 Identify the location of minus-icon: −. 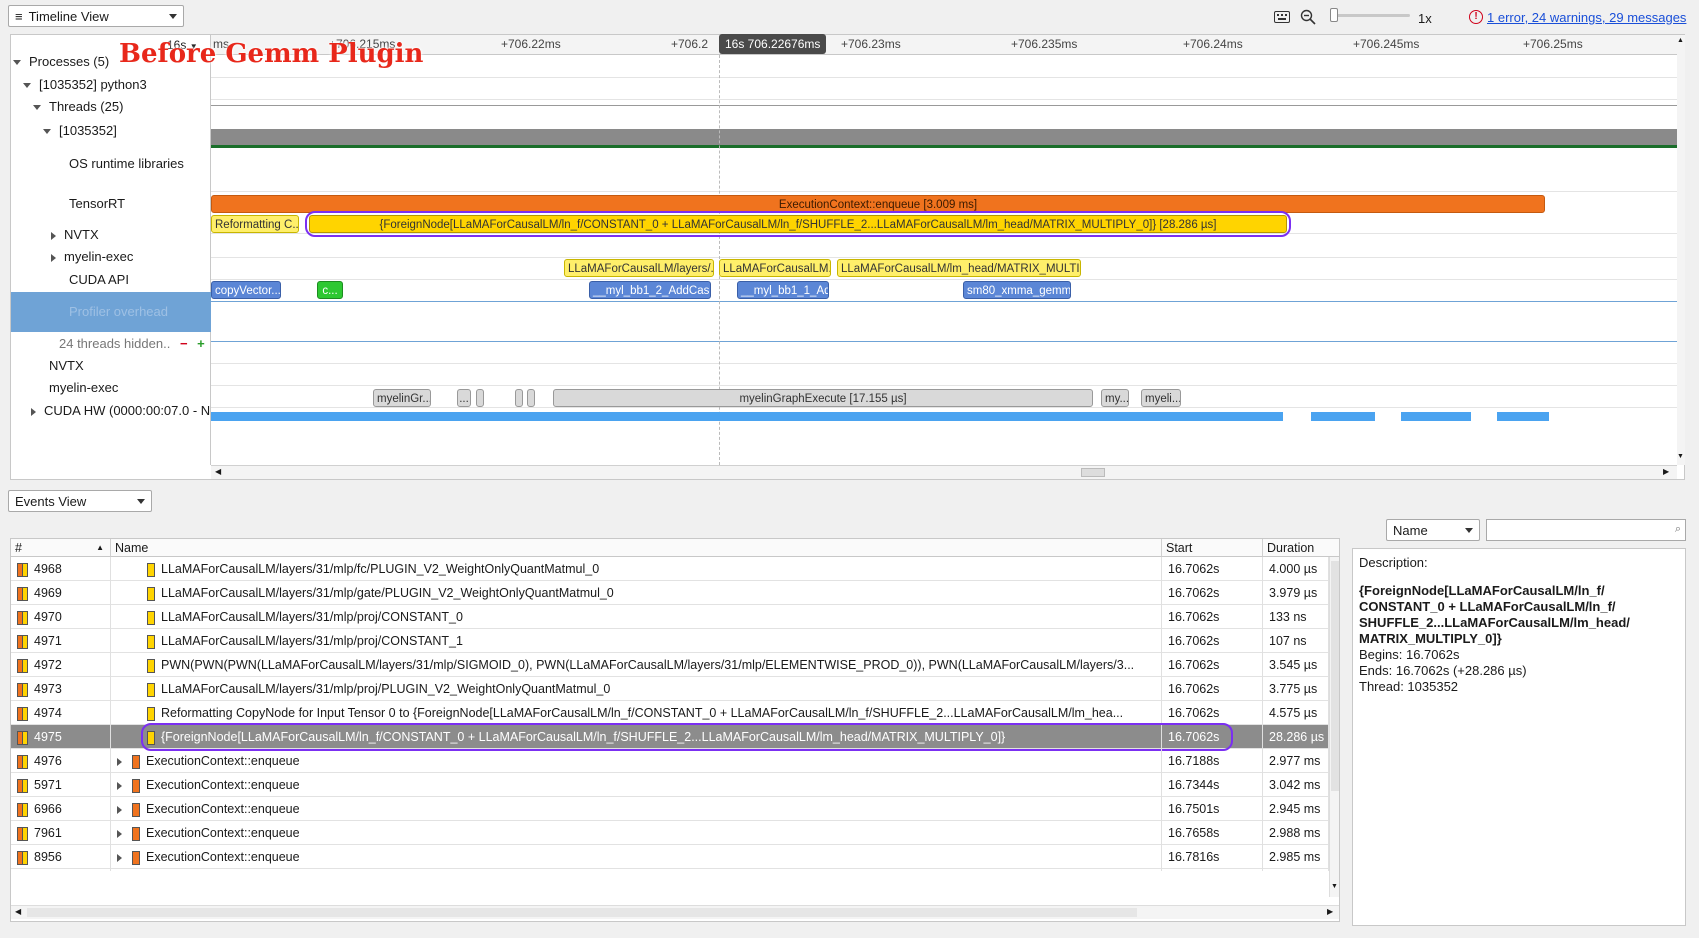
(184, 343).